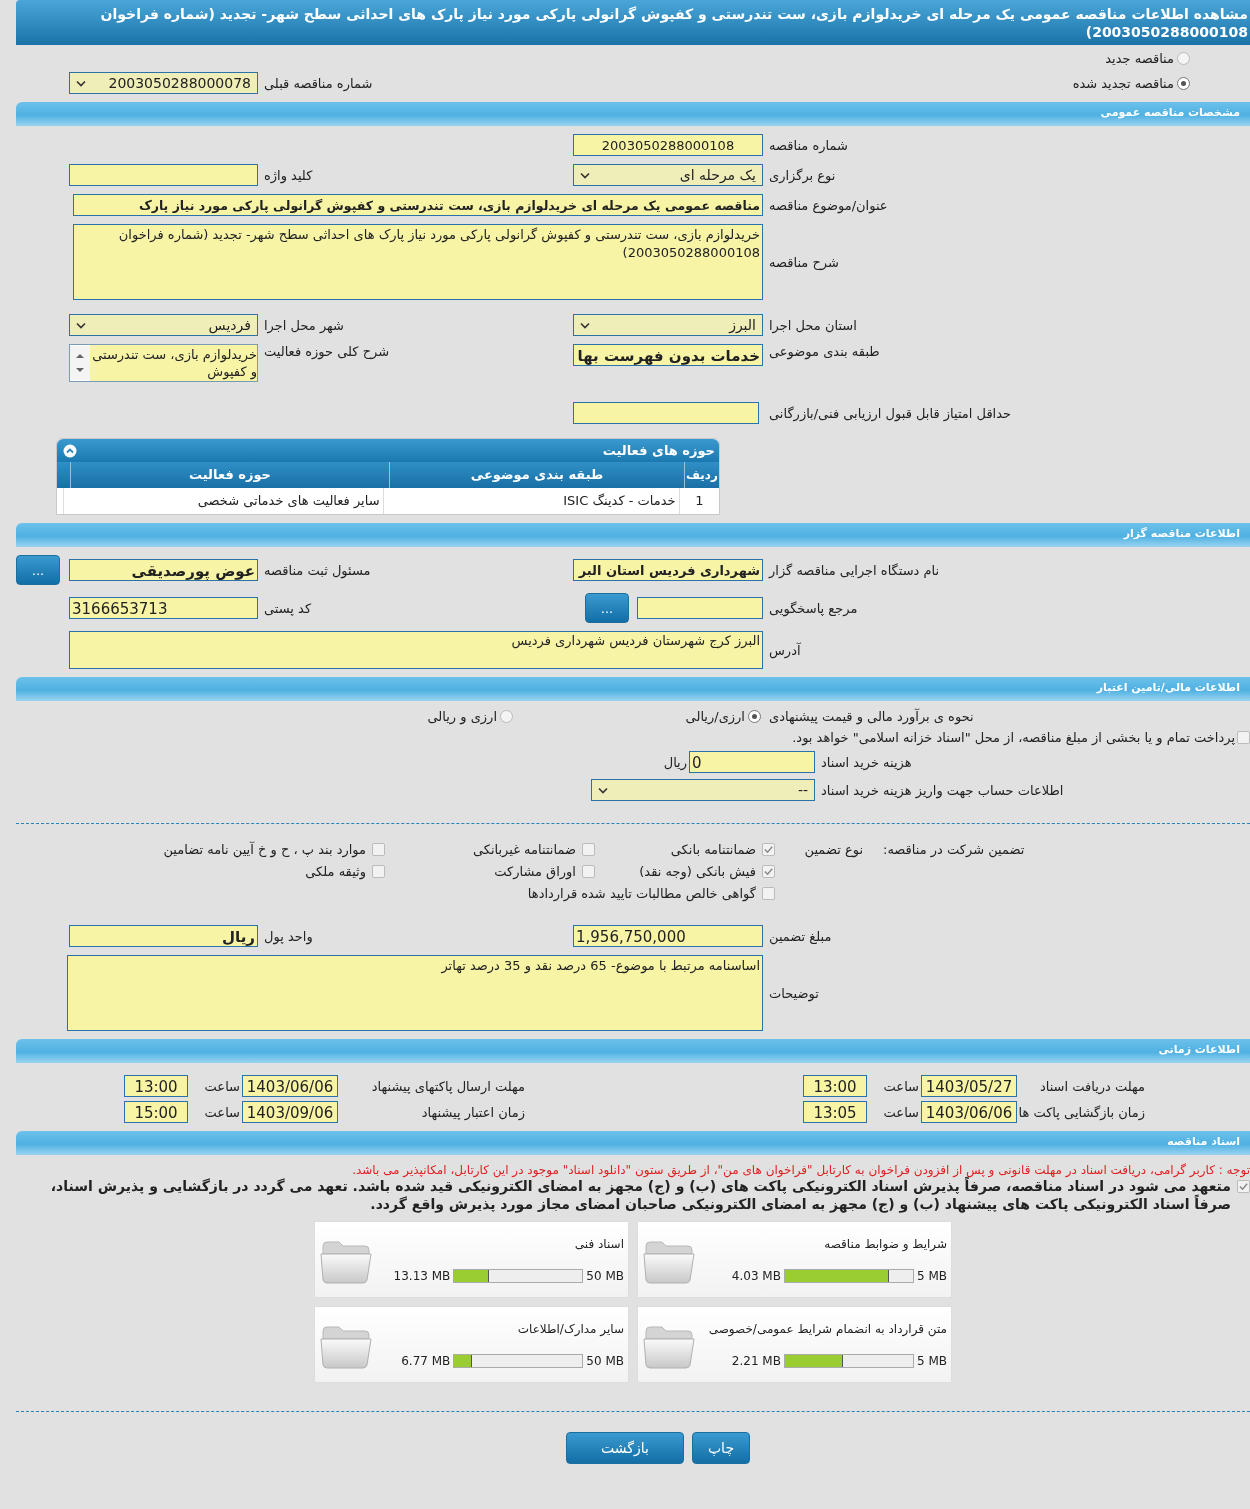  Describe the element at coordinates (490, 871) in the screenshot. I see `checkbox-option: اوراق مشارکت` at that location.